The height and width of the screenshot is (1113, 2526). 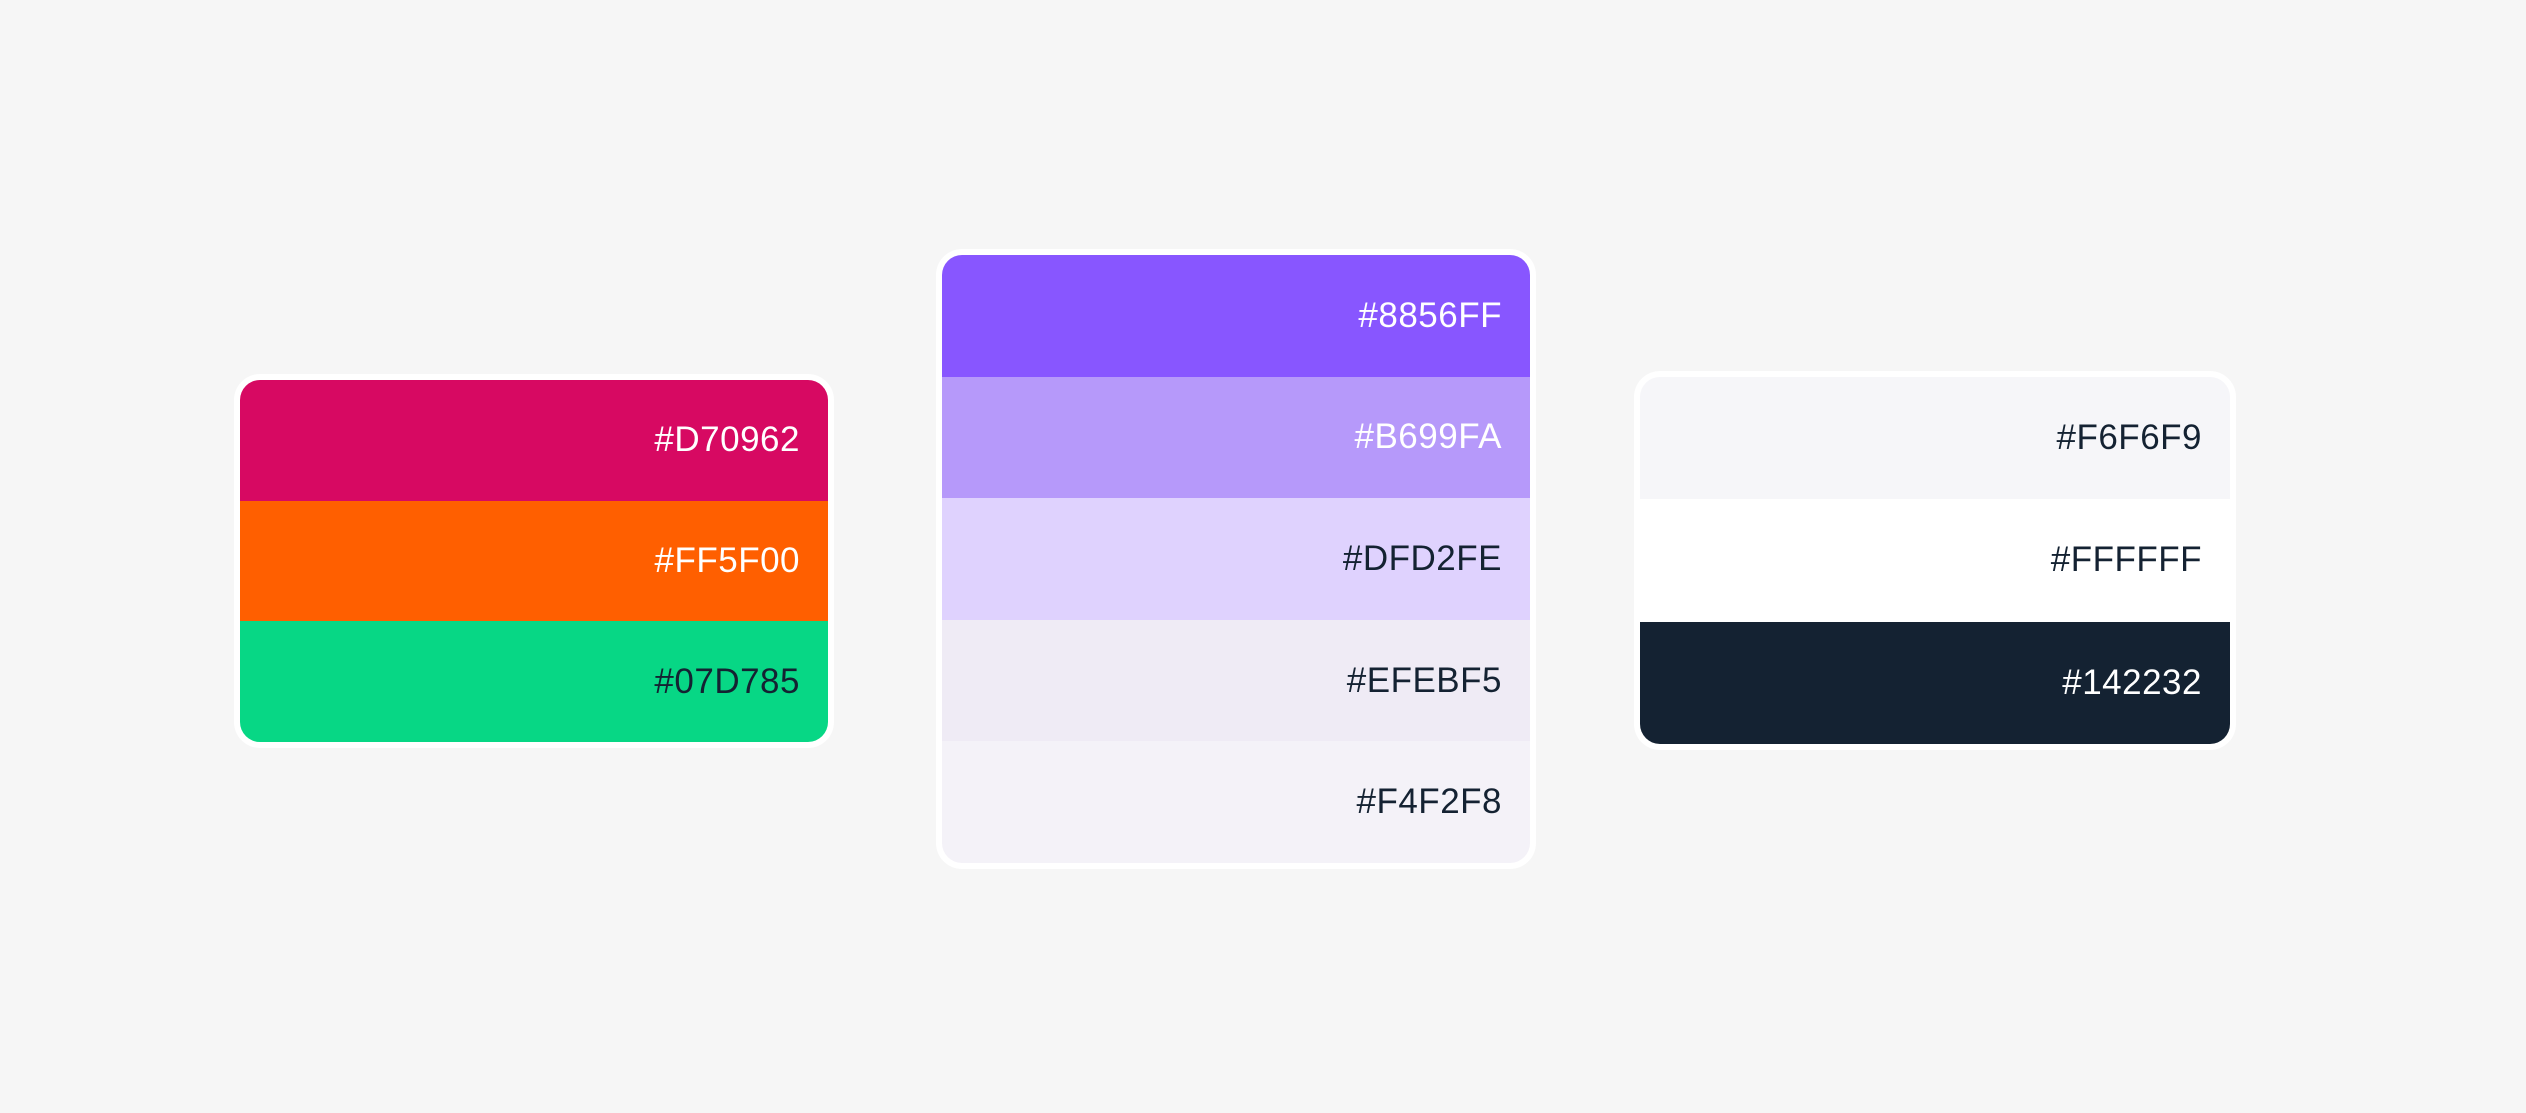 What do you see at coordinates (1424, 680) in the screenshot?
I see `swatch-hex-label: #EFEBF5` at bounding box center [1424, 680].